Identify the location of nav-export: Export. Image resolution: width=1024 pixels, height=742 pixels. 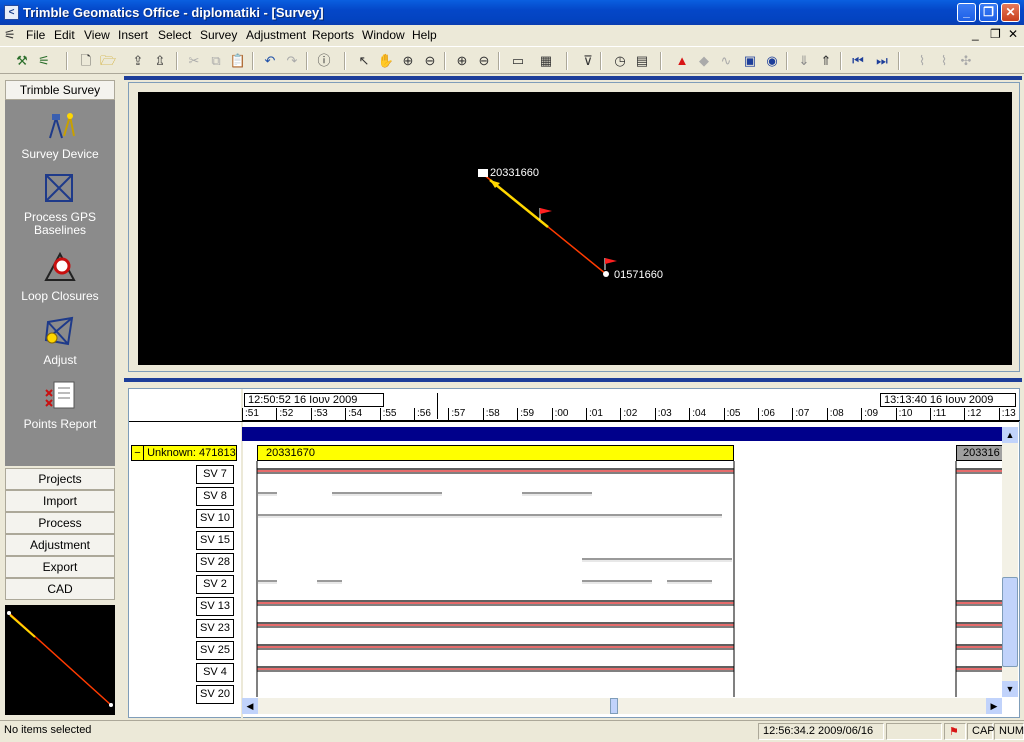
(60, 567).